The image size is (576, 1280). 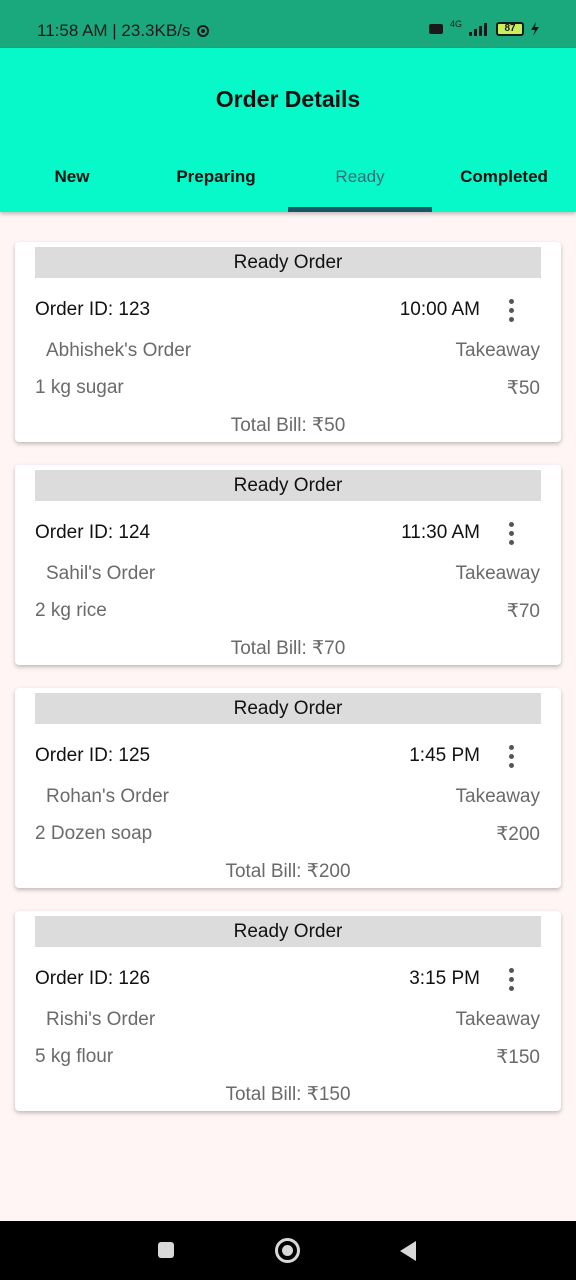 I want to click on page-title: Order Details, so click(x=288, y=99).